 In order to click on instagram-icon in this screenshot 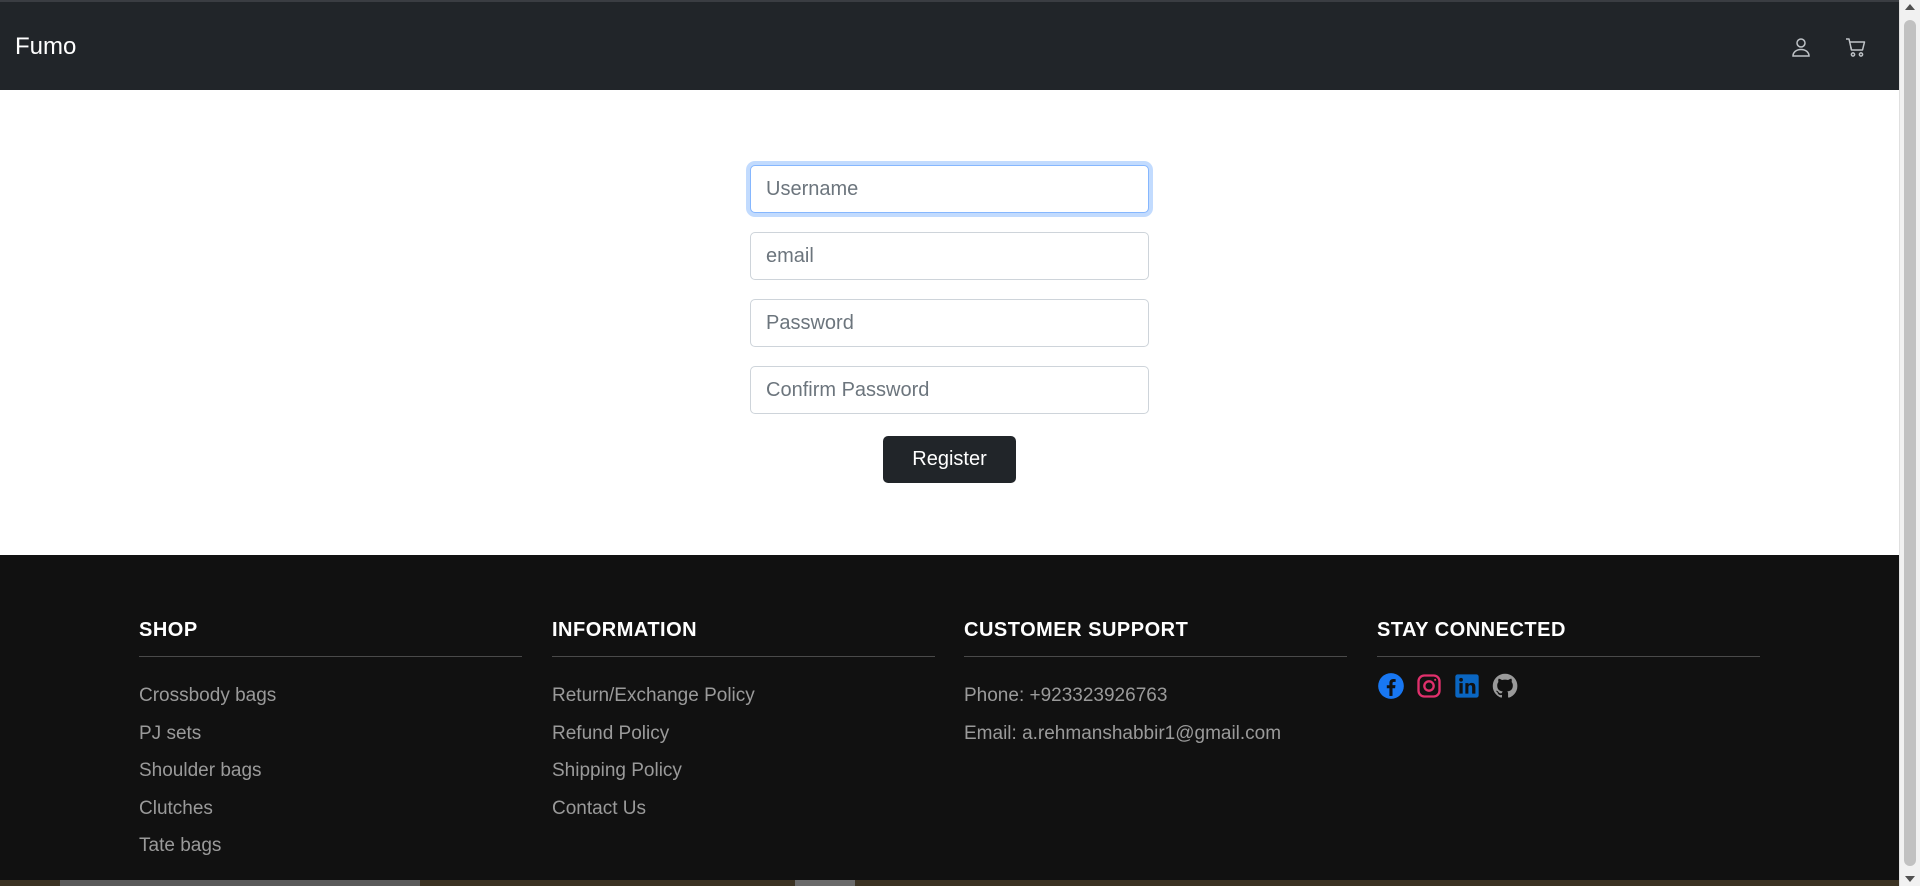, I will do `click(1429, 686)`.